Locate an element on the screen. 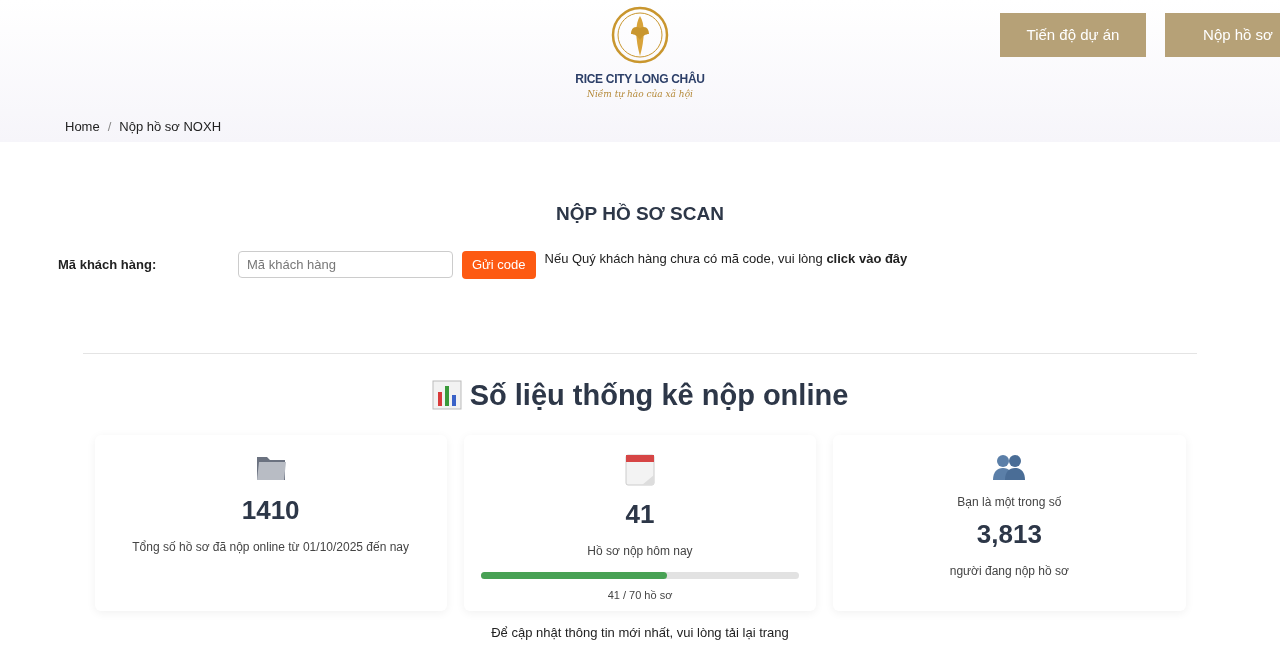  breadcrumb-link: Home is located at coordinates (82, 127).